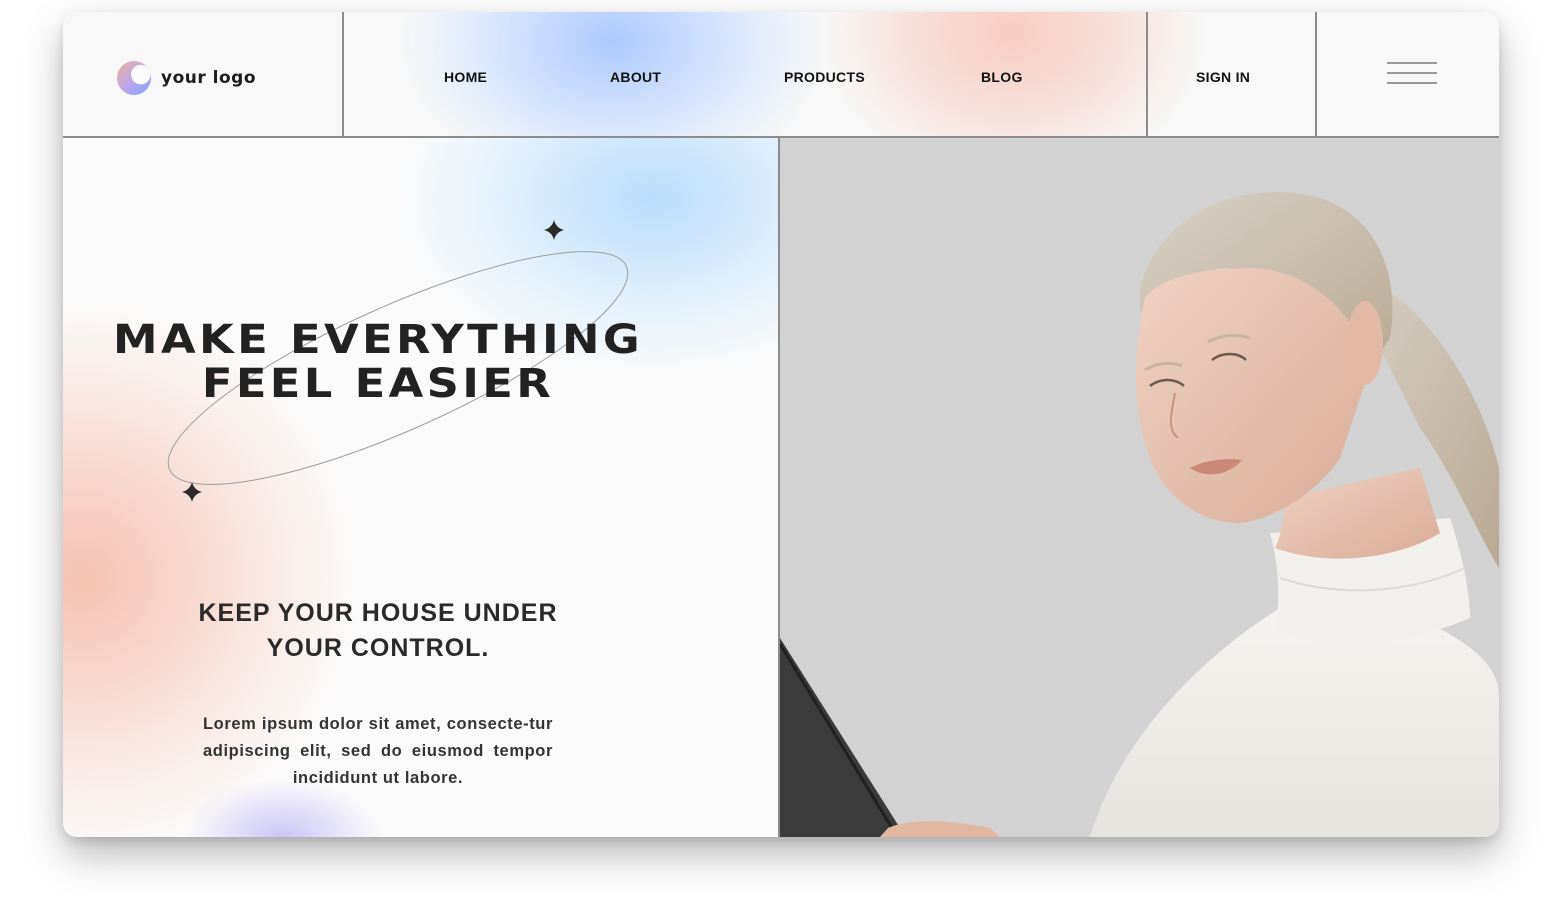 Image resolution: width=1564 pixels, height=911 pixels. Describe the element at coordinates (378, 631) in the screenshot. I see `hero-subtitle: KEEP YOUR HOUSE UNDER YOUR CONTROL.` at that location.